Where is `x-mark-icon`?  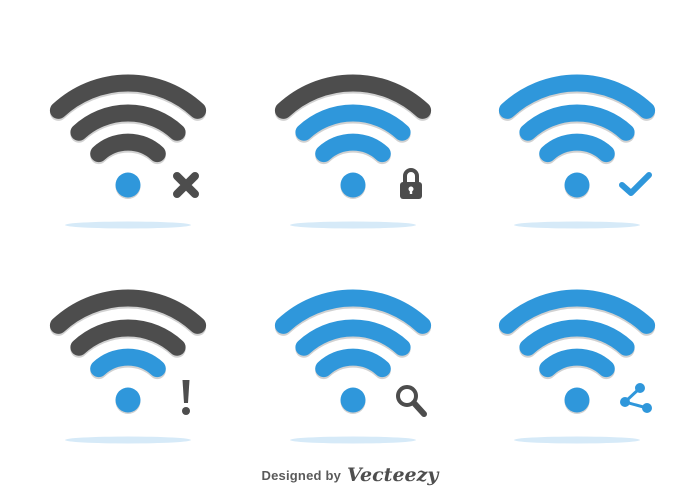 x-mark-icon is located at coordinates (186, 185).